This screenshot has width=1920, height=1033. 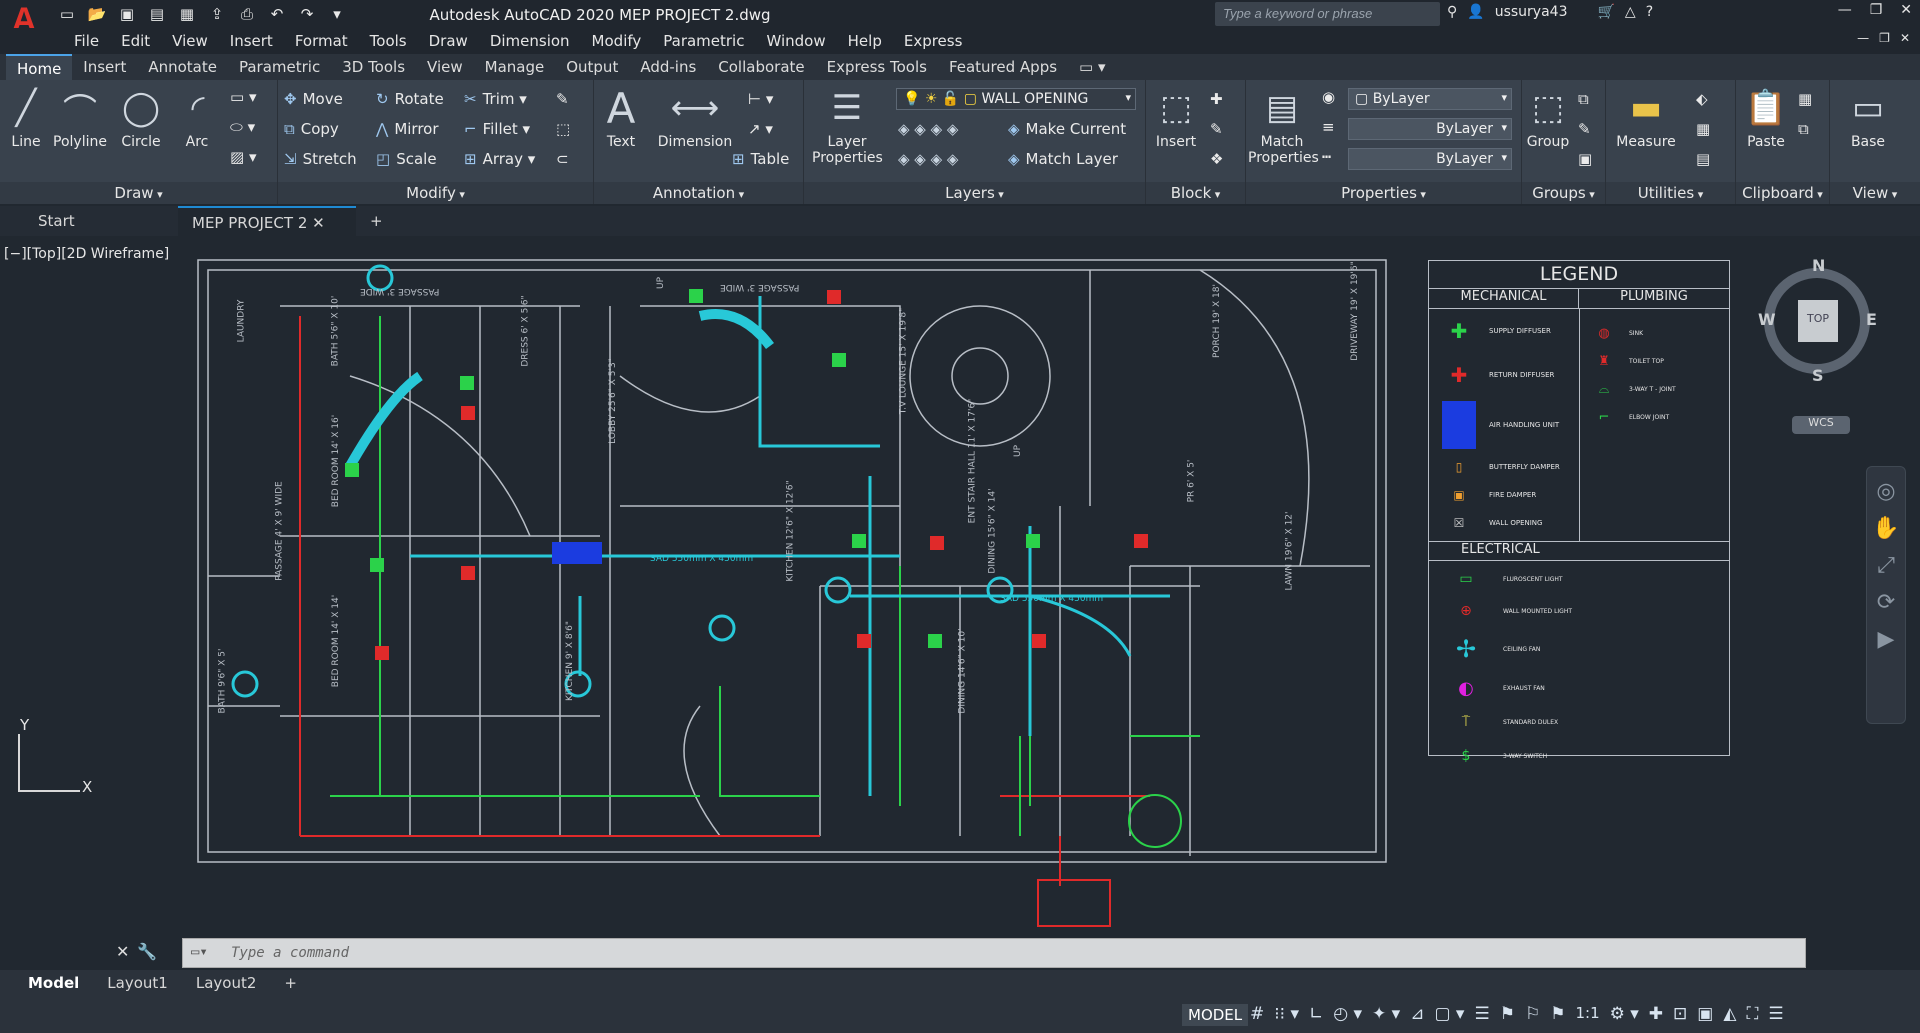 I want to click on draw-panel-title: Draw, so click(x=138, y=193).